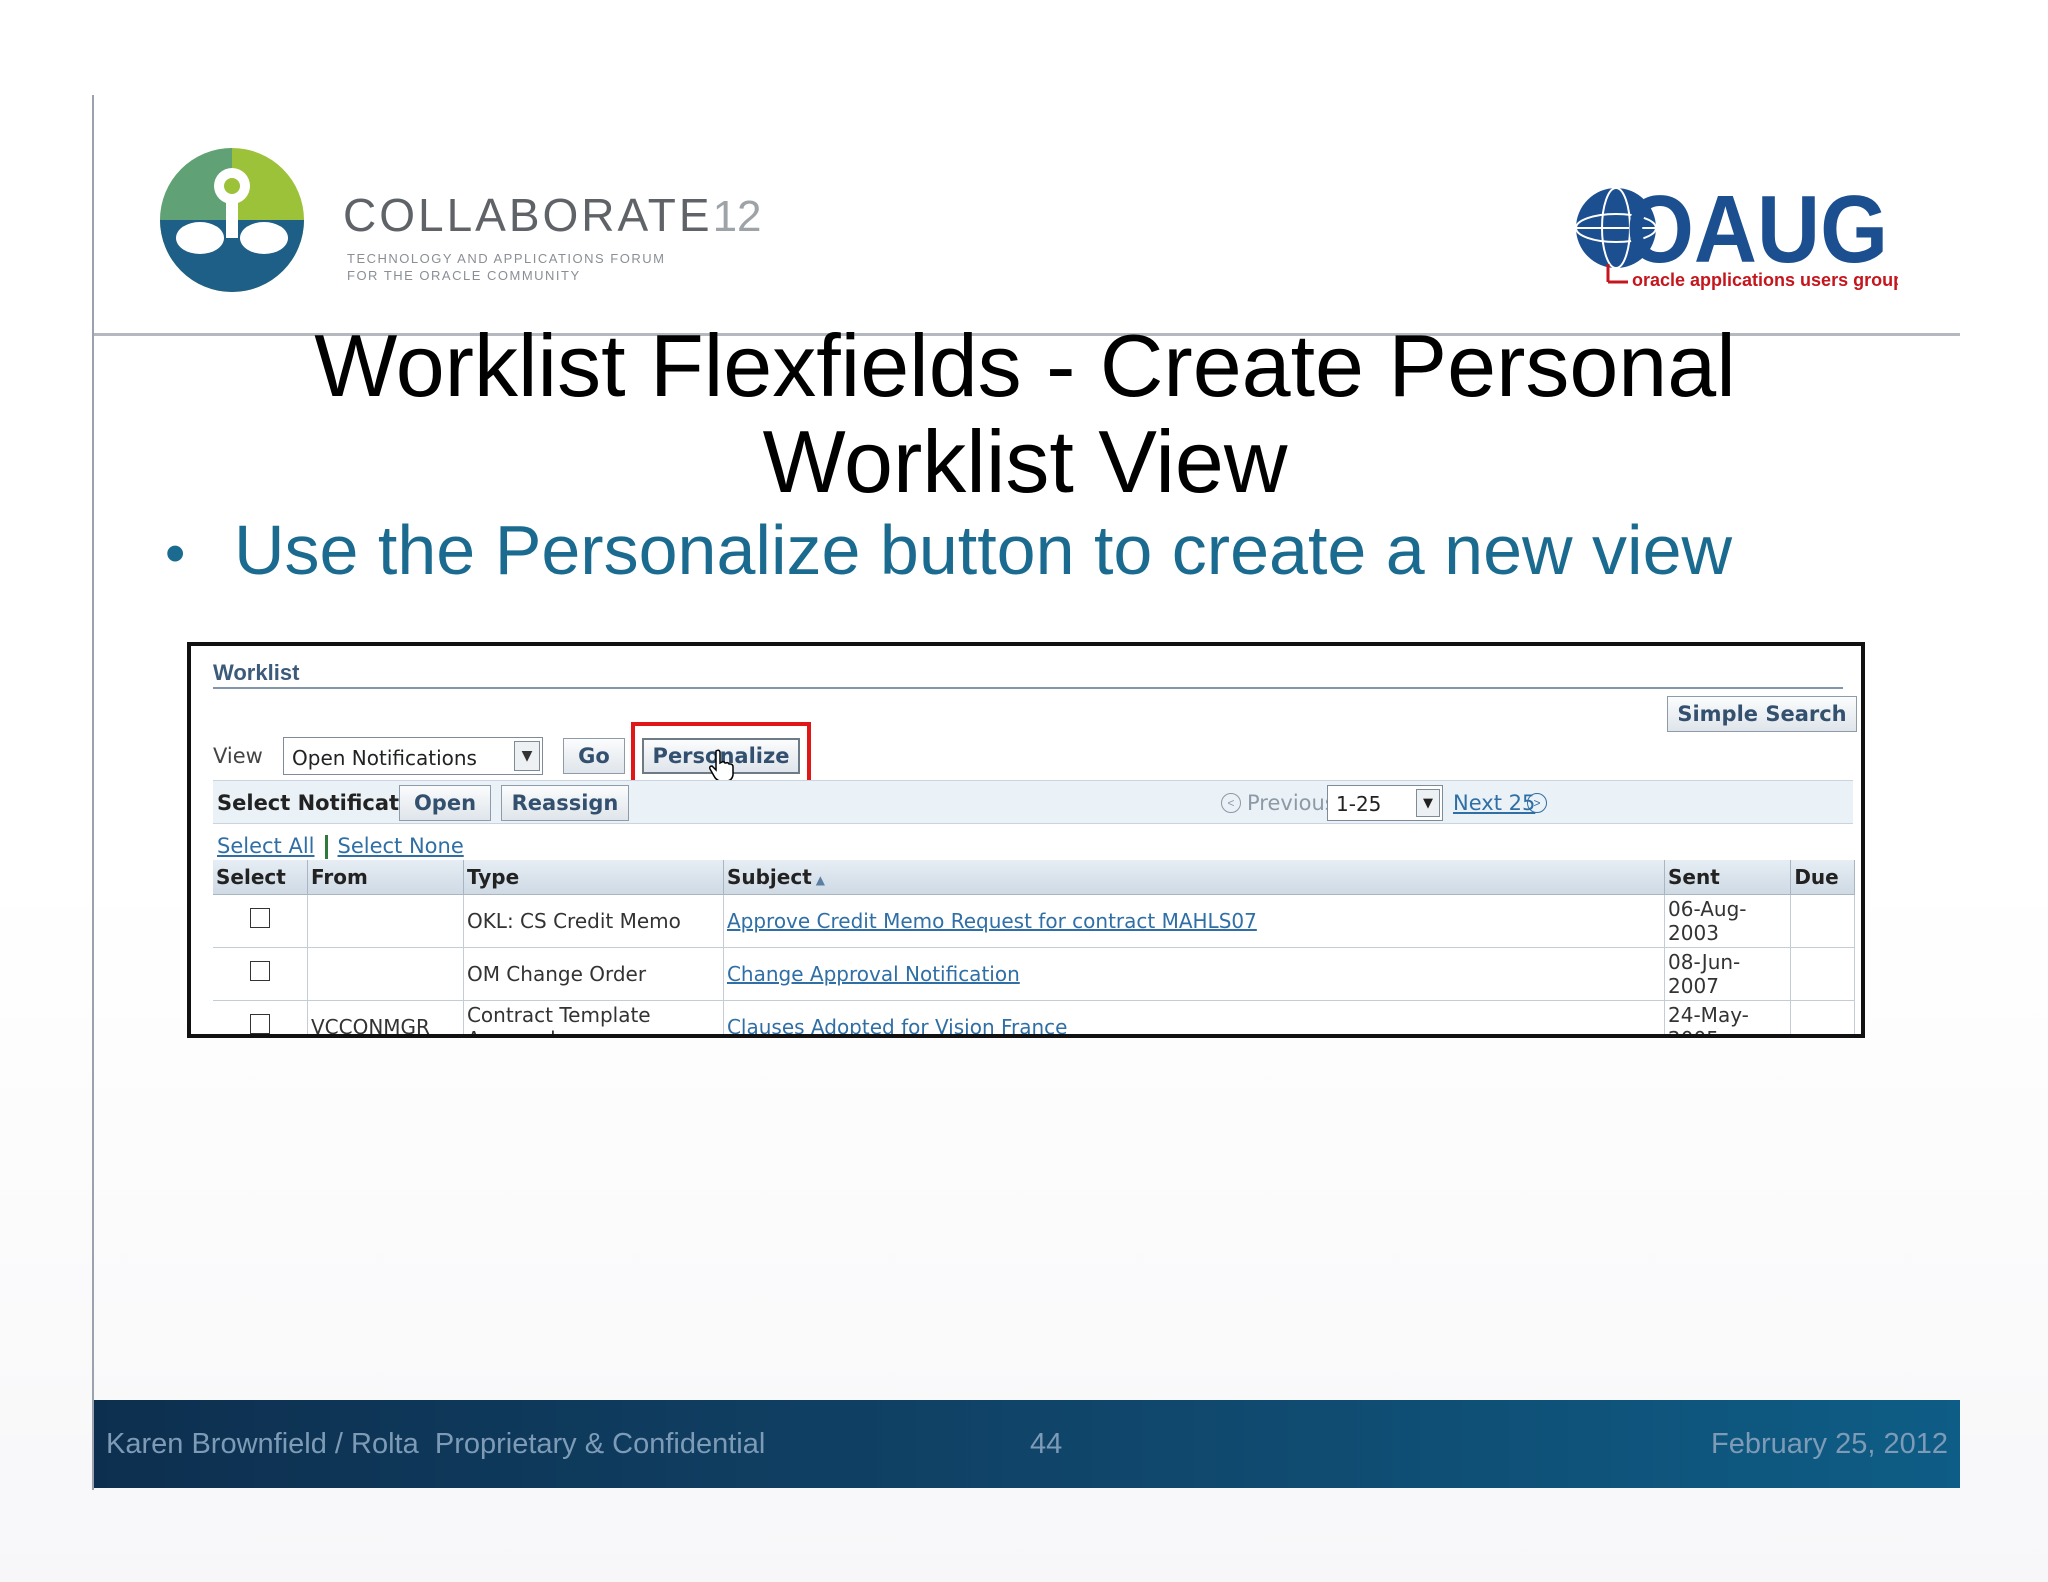 The image size is (2048, 1582). Describe the element at coordinates (385, 1017) in the screenshot. I see `row-from: VCCONMGR` at that location.